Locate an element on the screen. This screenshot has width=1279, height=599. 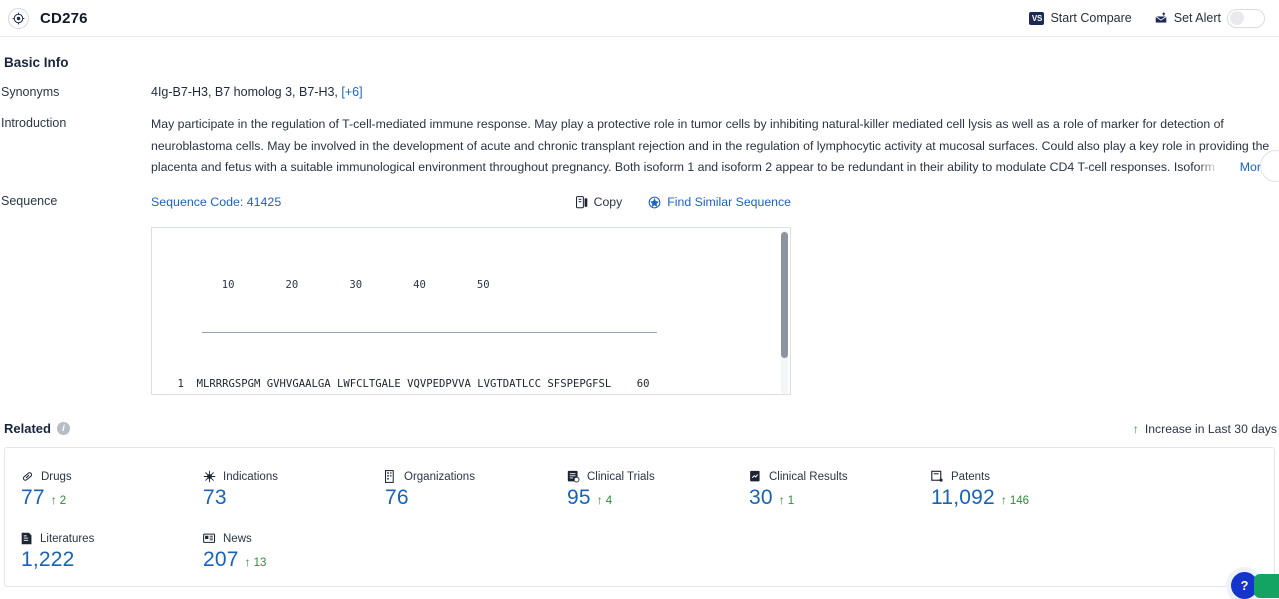
stat-value-row: 76 is located at coordinates (476, 498).